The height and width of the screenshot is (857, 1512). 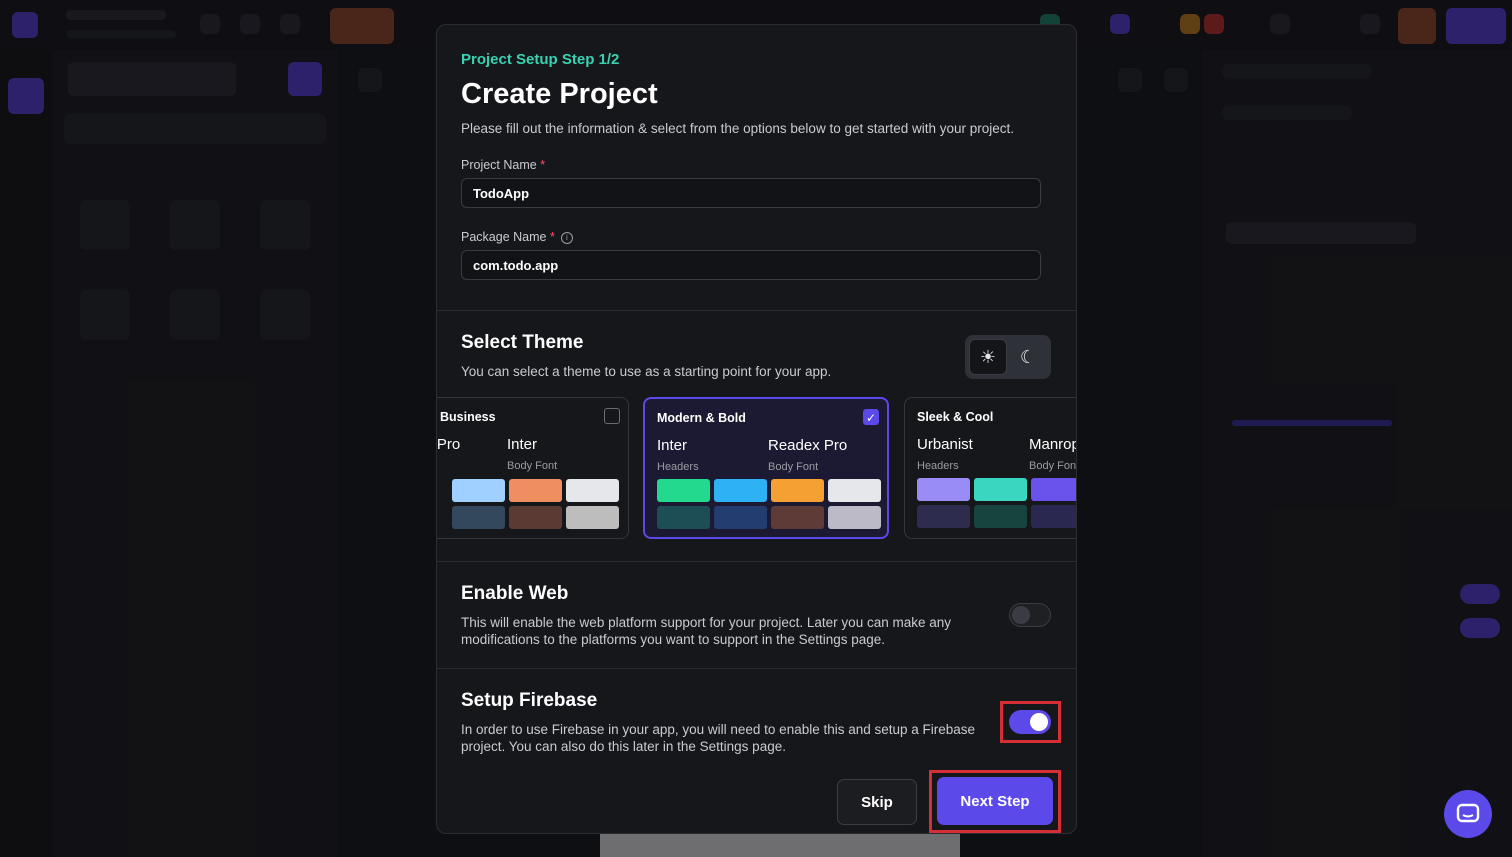 What do you see at coordinates (1028, 357) in the screenshot?
I see `dark-mode-icon: ☾` at bounding box center [1028, 357].